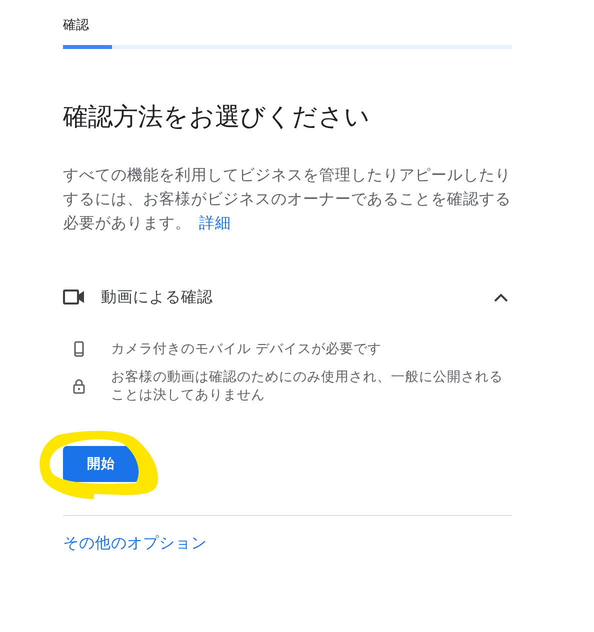 The image size is (594, 632). Describe the element at coordinates (217, 117) in the screenshot. I see `page-heading: 確認方法をお選びください` at that location.